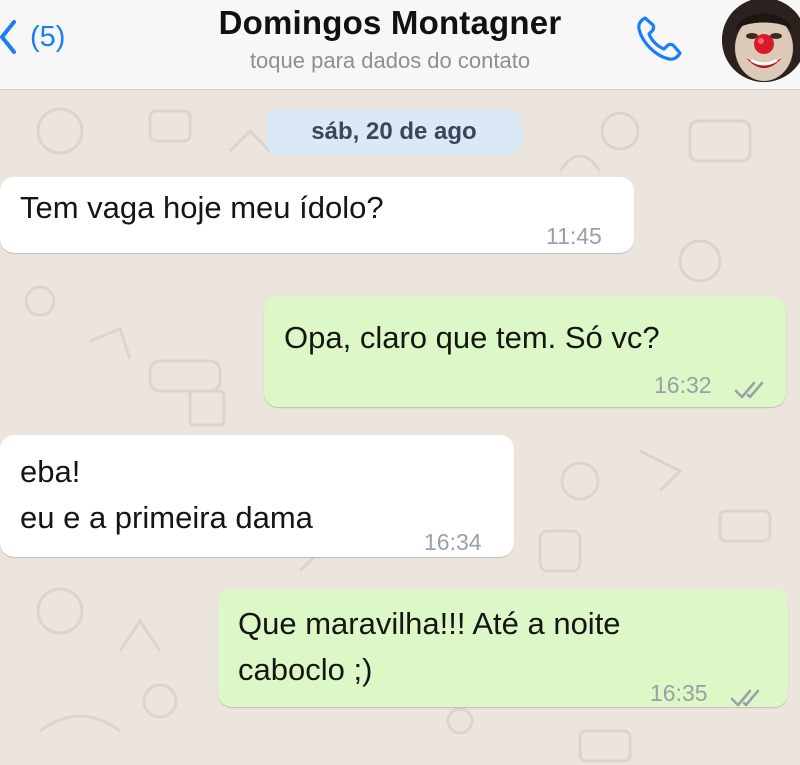 This screenshot has width=800, height=765. I want to click on message-line: Tem vaga hoje meu ídolo?, so click(202, 207).